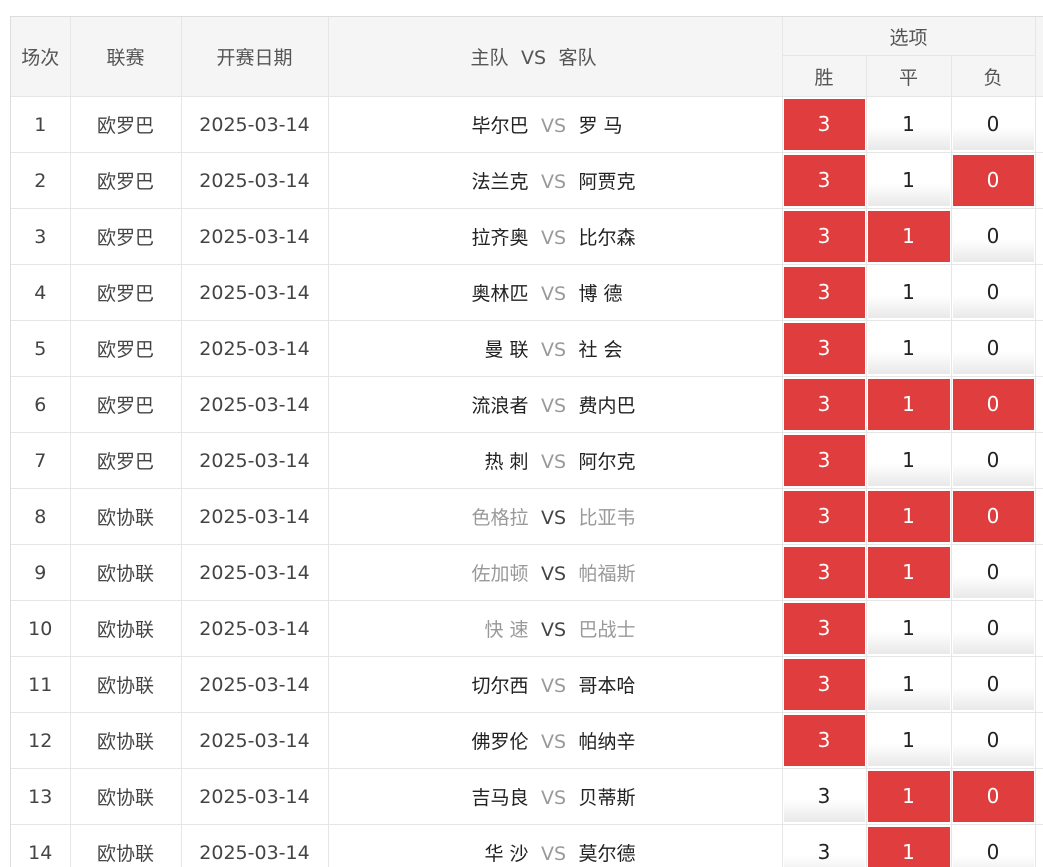  What do you see at coordinates (555, 460) in the screenshot?
I see `match-teams: 热 刺 VS 阿尔克` at bounding box center [555, 460].